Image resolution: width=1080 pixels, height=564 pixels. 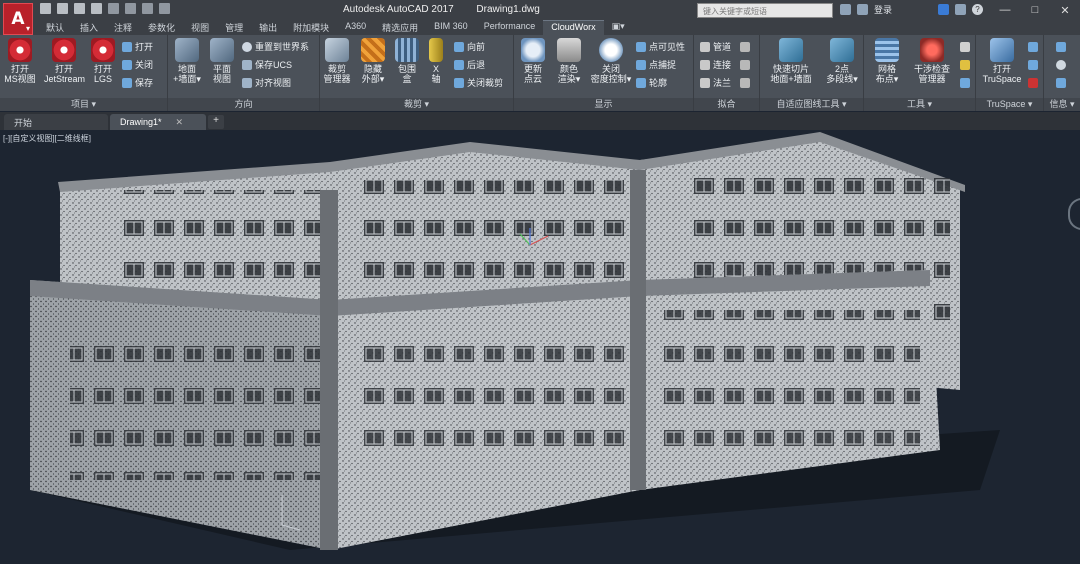 I want to click on redo-icon, so click(x=147, y=8).